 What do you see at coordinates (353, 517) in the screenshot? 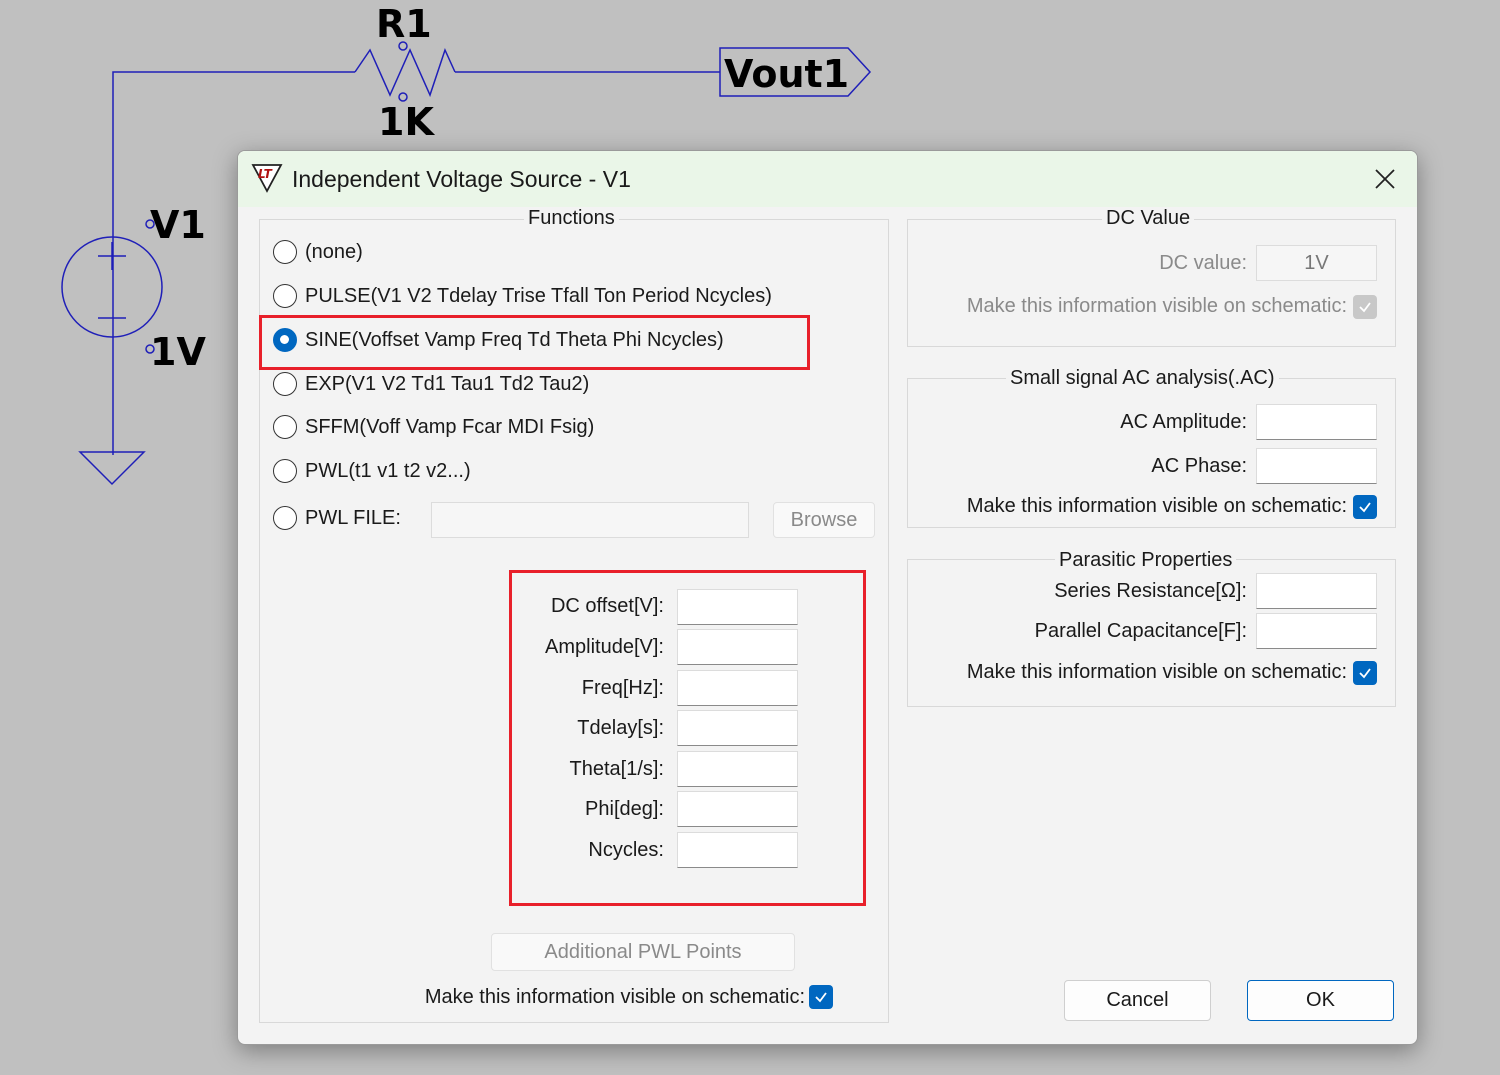
I see `radio-label: PWL FILE:` at bounding box center [353, 517].